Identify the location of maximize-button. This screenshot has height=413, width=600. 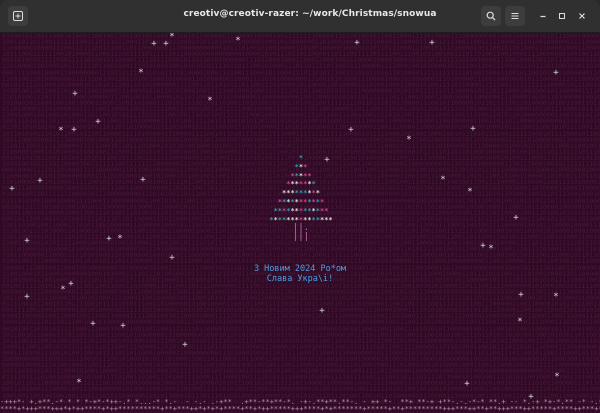
(562, 16).